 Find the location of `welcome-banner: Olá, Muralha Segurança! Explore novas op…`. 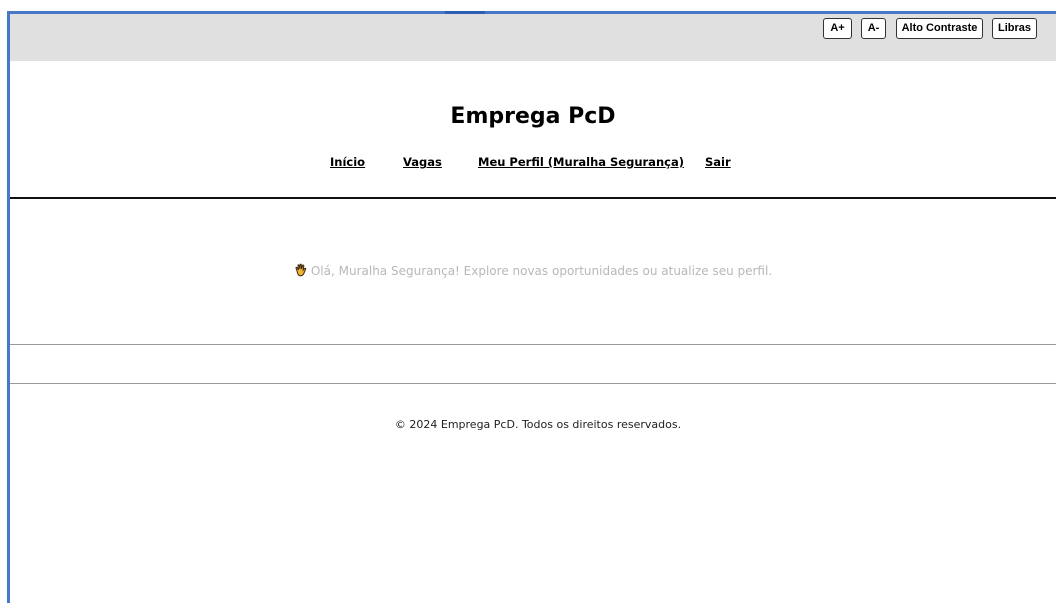

welcome-banner: Olá, Muralha Segurança! Explore novas op… is located at coordinates (533, 270).